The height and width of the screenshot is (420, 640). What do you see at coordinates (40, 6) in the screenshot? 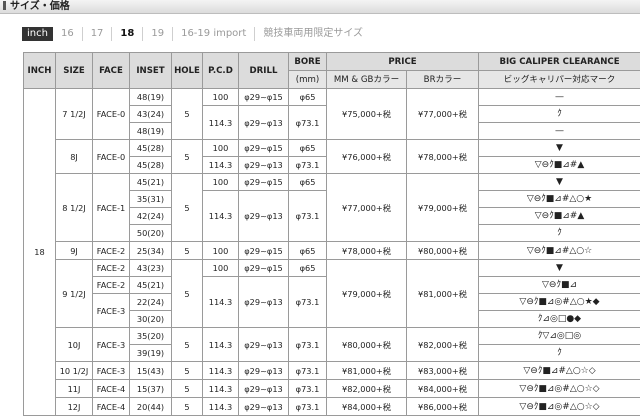
I see `section-title: サイズ・価格` at bounding box center [40, 6].